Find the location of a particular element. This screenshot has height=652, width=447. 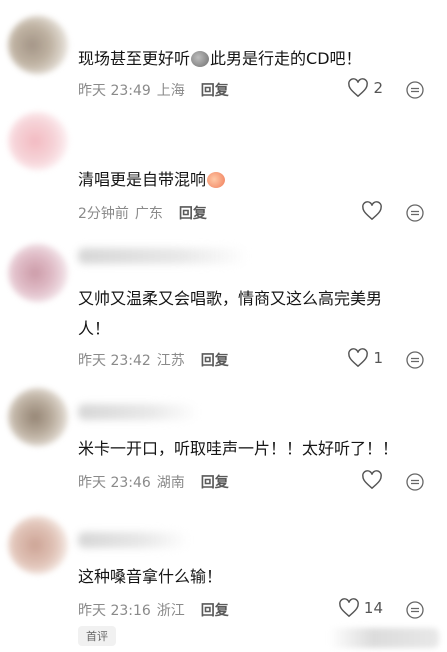

watermark-blurred is located at coordinates (384, 638).